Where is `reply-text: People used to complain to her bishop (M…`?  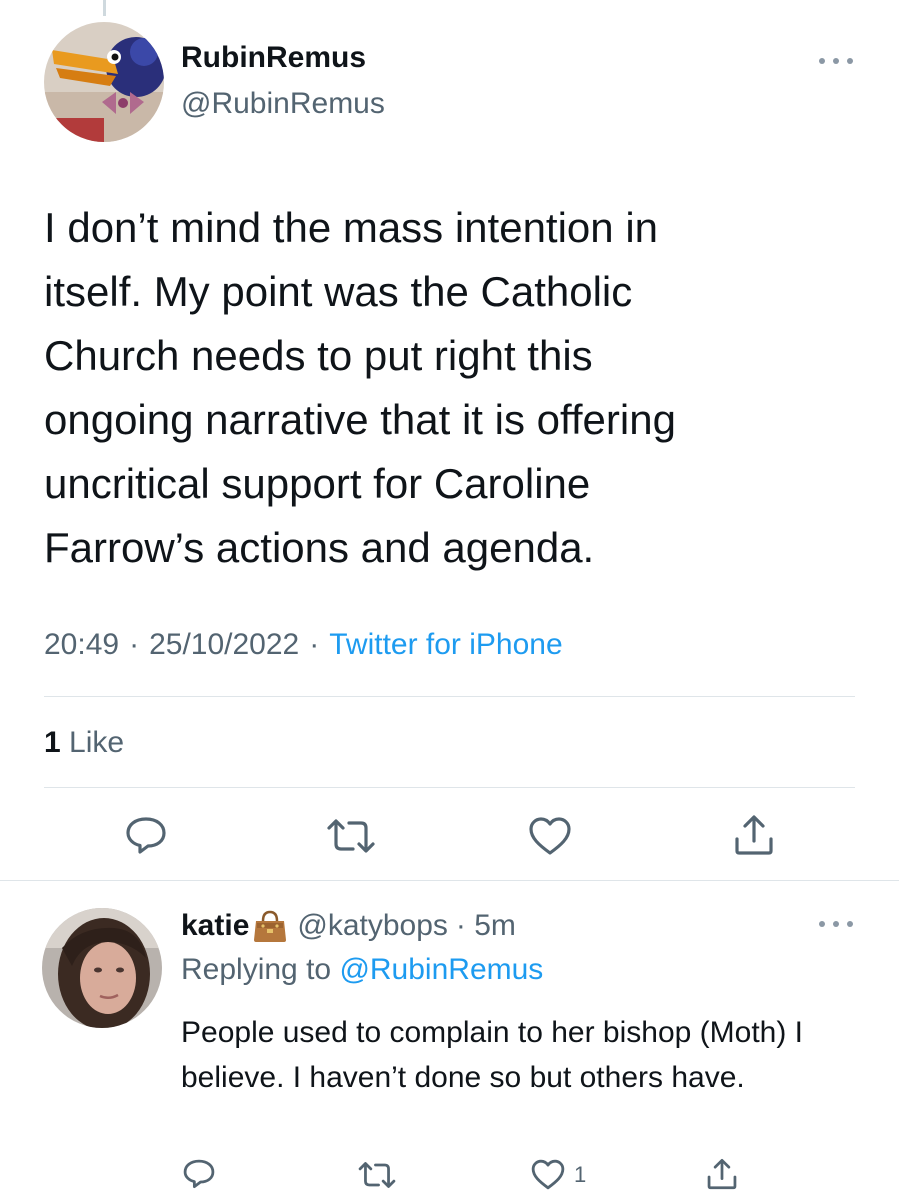
reply-text: People used to complain to her bishop (M… is located at coordinates (492, 1055).